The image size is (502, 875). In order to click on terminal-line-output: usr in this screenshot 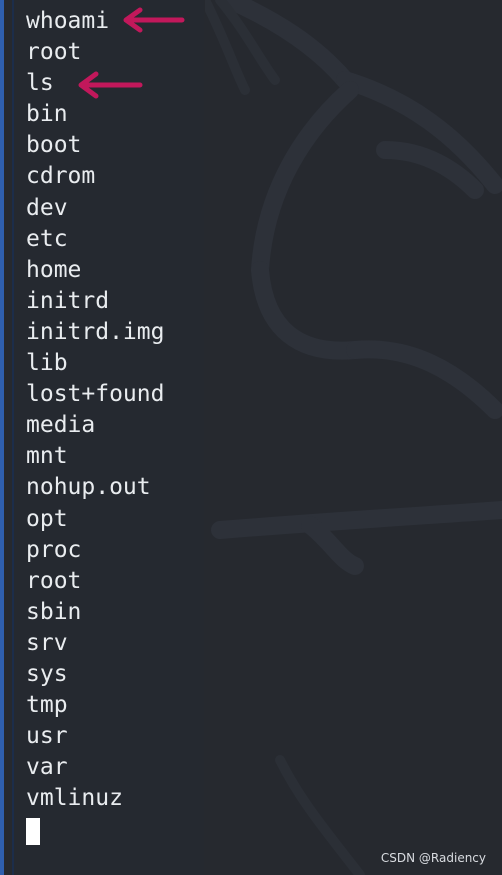, I will do `click(47, 736)`.